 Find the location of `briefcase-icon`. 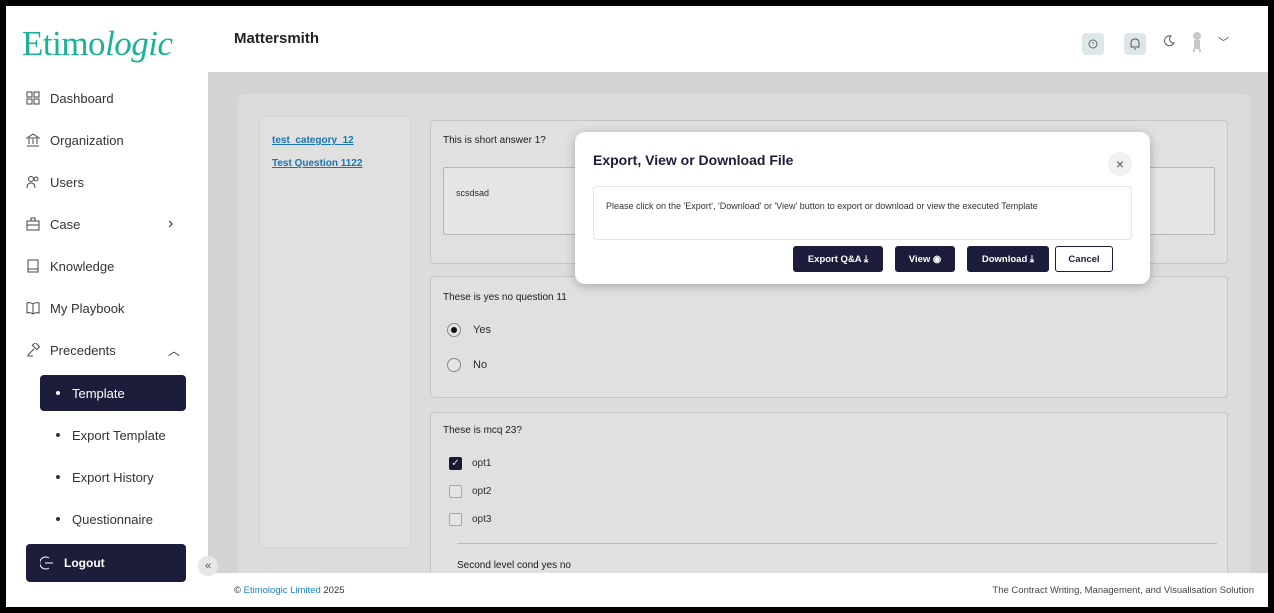

briefcase-icon is located at coordinates (33, 224).